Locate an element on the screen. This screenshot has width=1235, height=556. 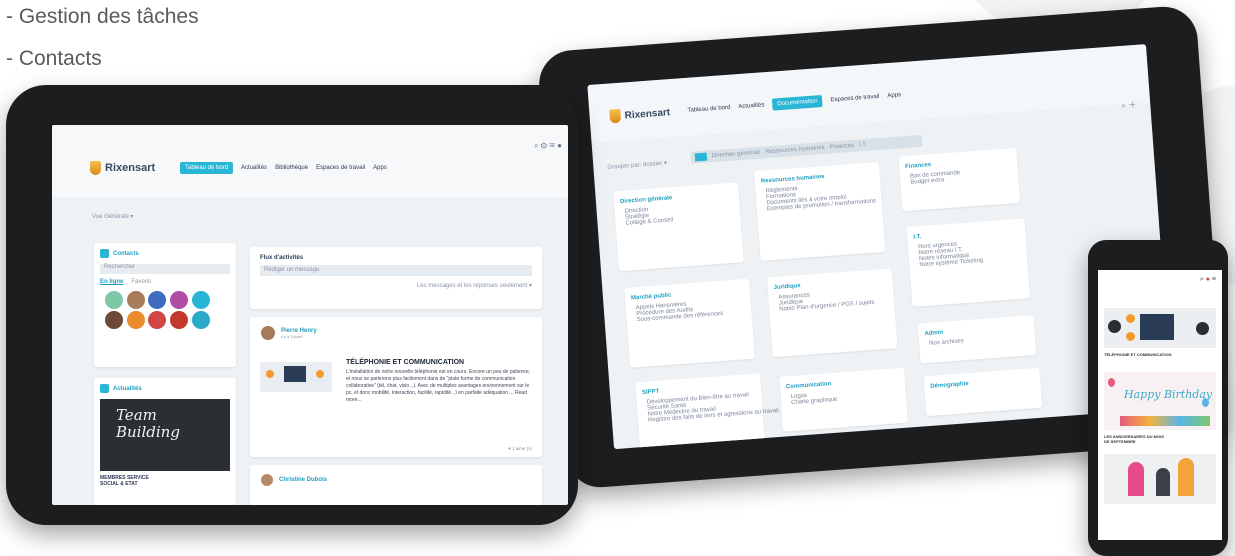
feed-filter: Les messages et les réponses seulement ▾ is located at coordinates (396, 282).